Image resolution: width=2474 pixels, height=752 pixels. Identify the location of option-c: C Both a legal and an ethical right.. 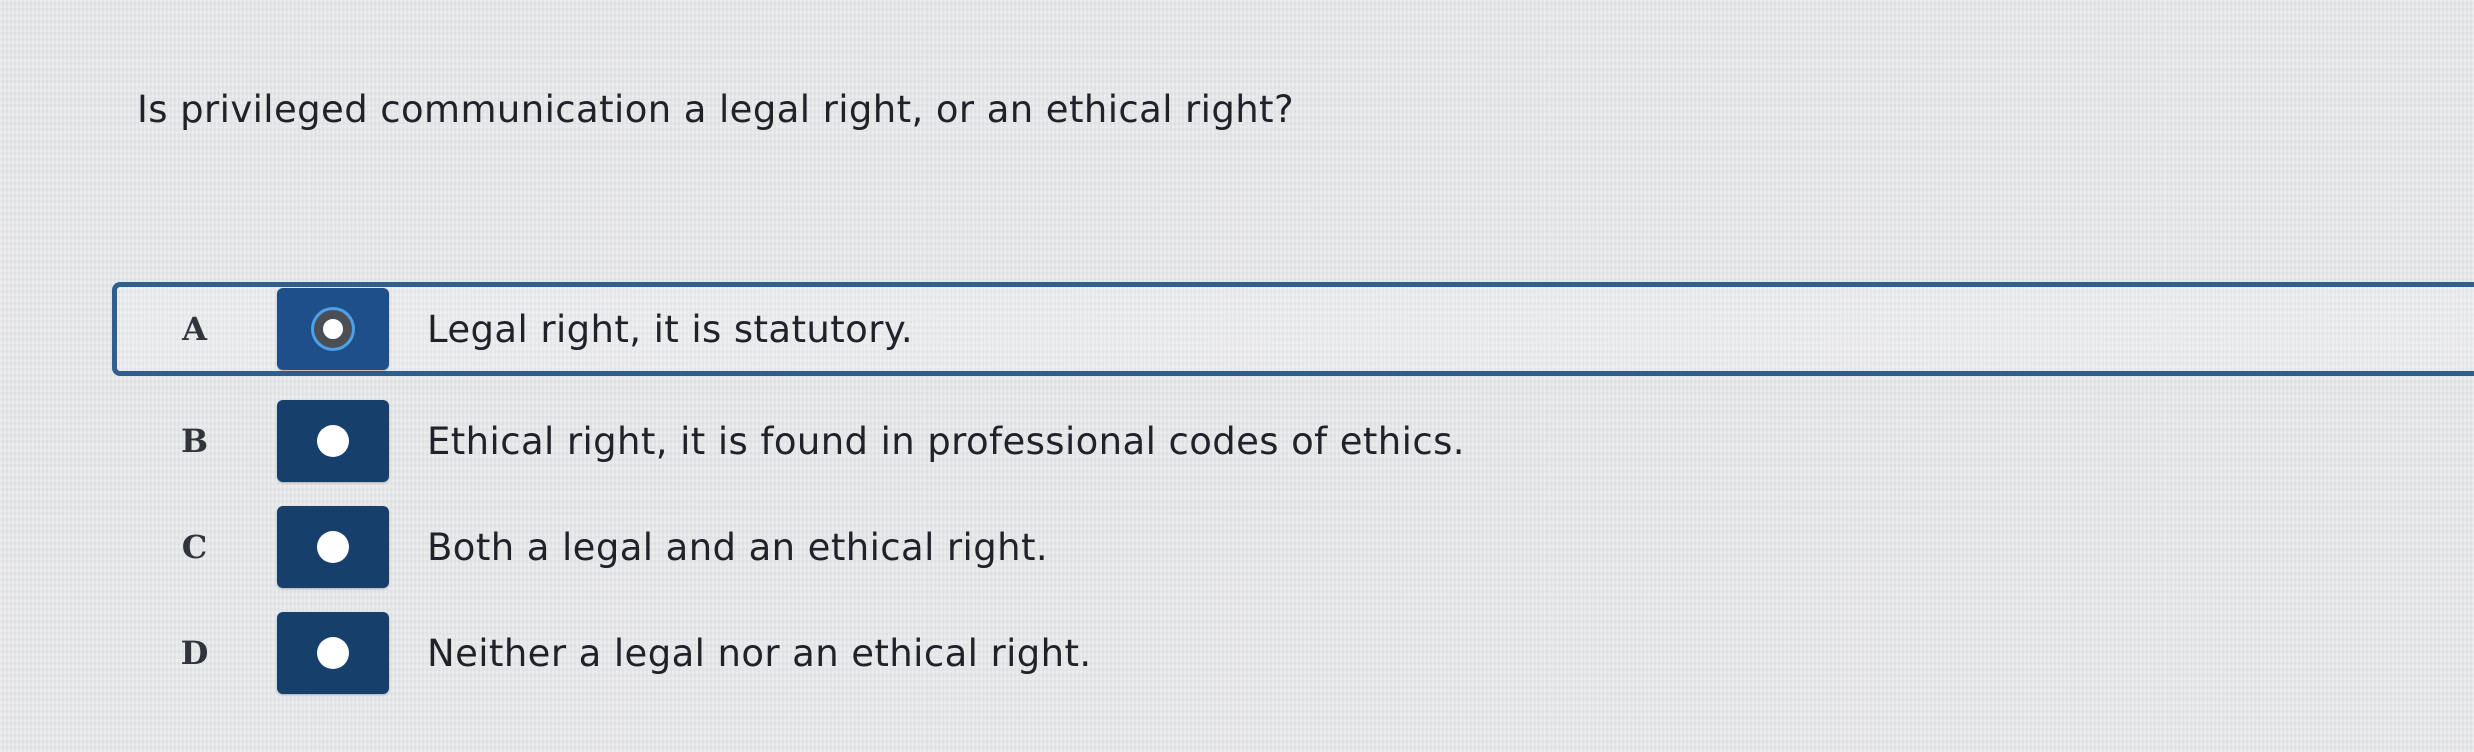
(1293, 547).